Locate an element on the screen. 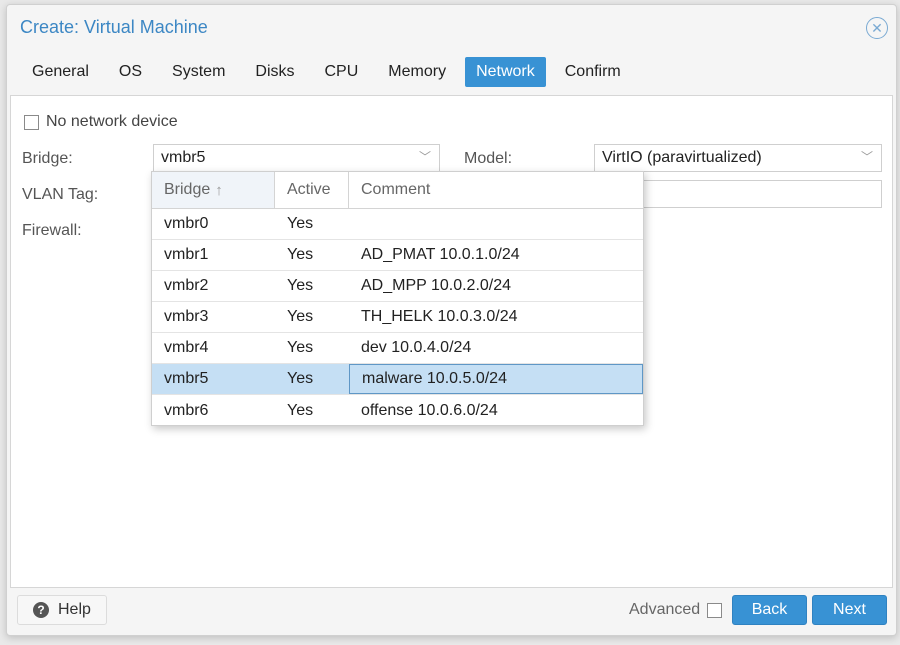 This screenshot has height=645, width=900. column-label: Active is located at coordinates (309, 189).